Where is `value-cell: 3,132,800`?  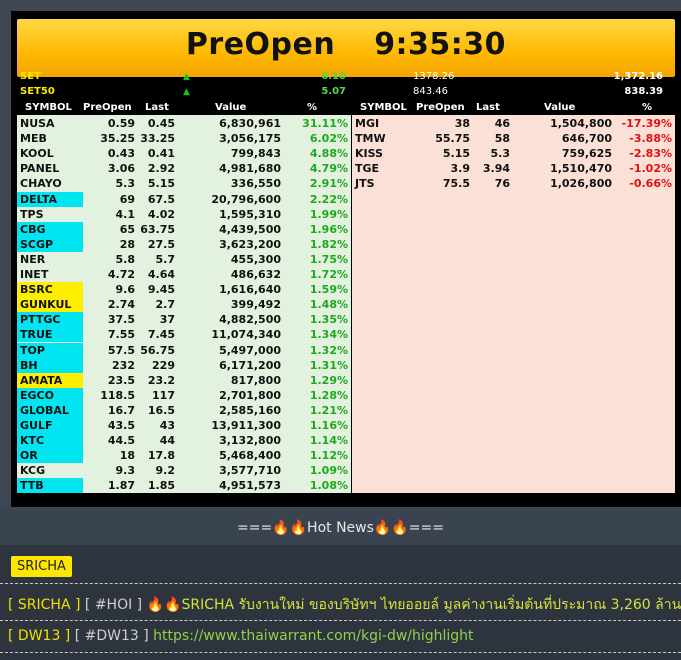 value-cell: 3,132,800 is located at coordinates (250, 441).